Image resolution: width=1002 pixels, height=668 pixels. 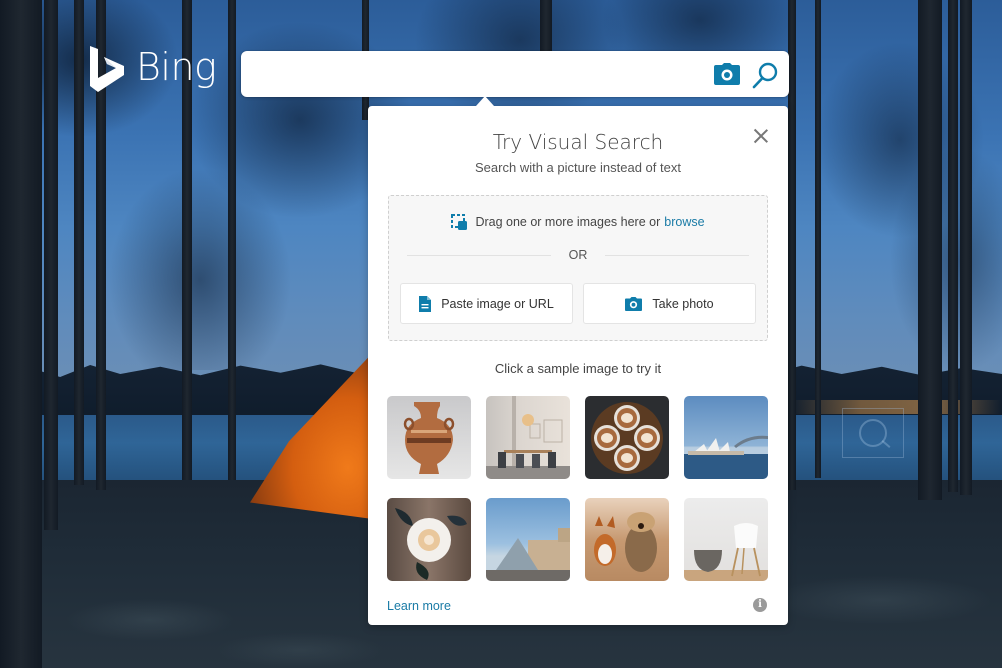 I want to click on paste-image-button: Paste image or URL, so click(x=486, y=303).